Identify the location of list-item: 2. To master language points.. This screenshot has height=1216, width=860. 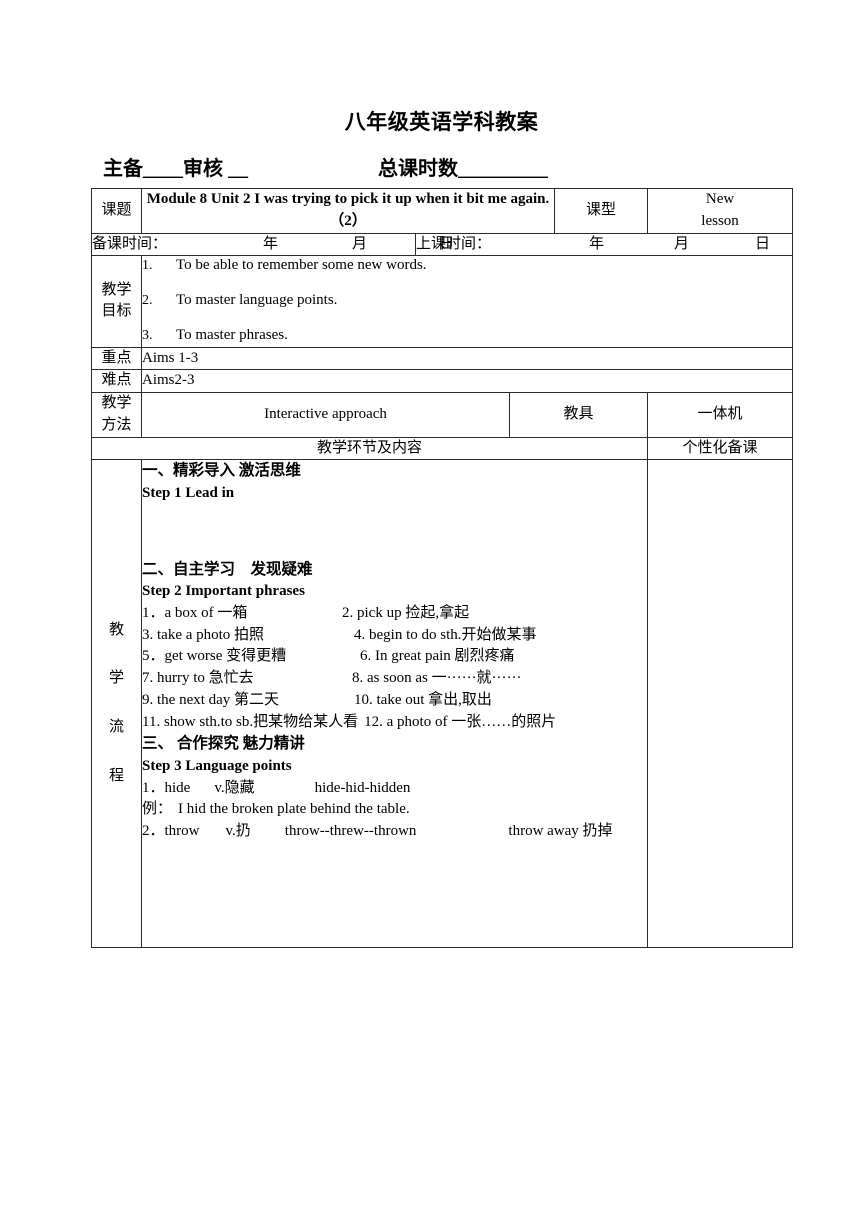
(467, 300).